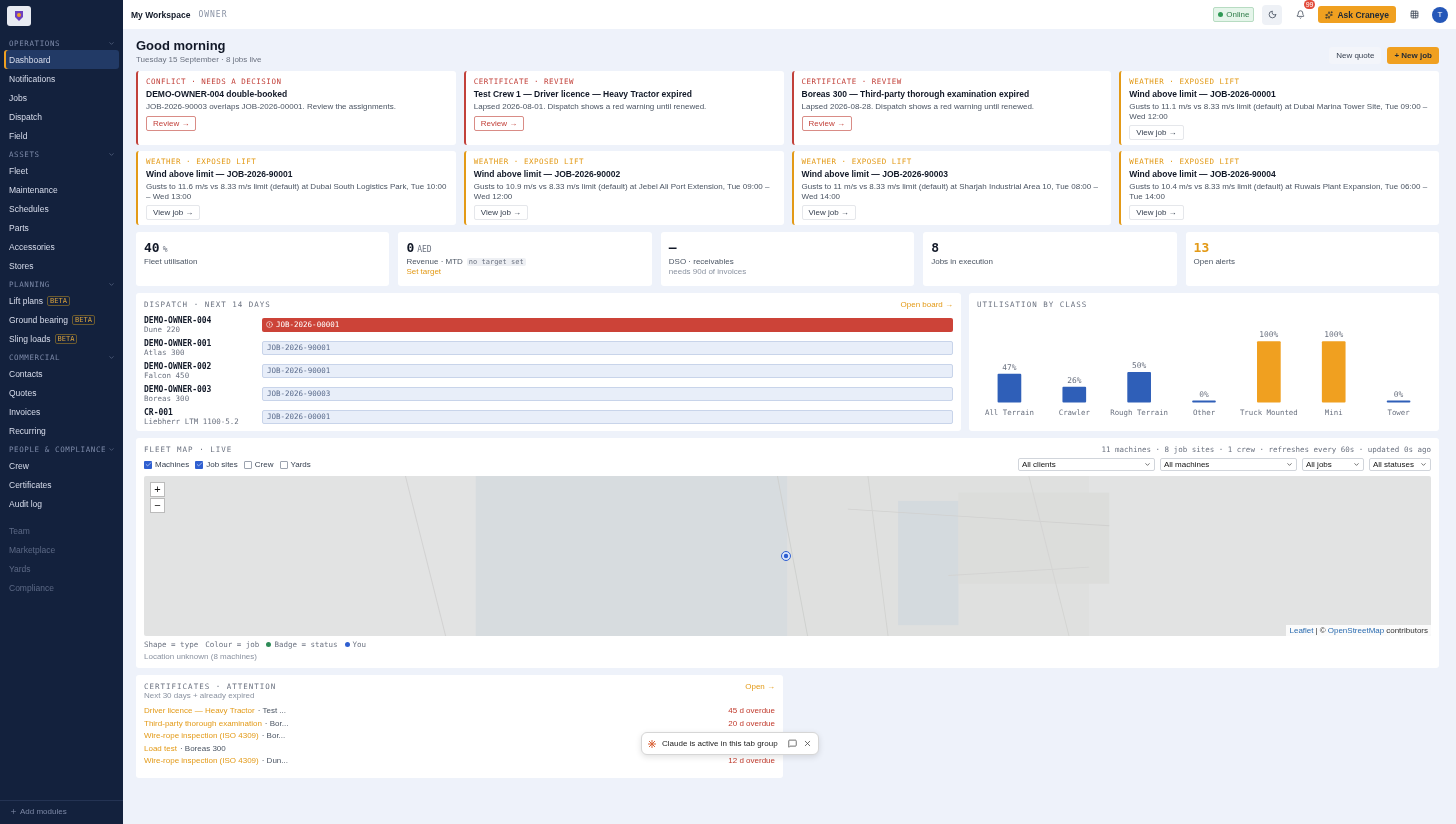 The width and height of the screenshot is (1456, 824). Describe the element at coordinates (1279, 112) in the screenshot. I see `alert-text: Gusts to 11.1 m/s vs 8.33 m/s limit (default) at Dubai Marina Tower Site, Tue 09:00 – Wed 12:00` at that location.